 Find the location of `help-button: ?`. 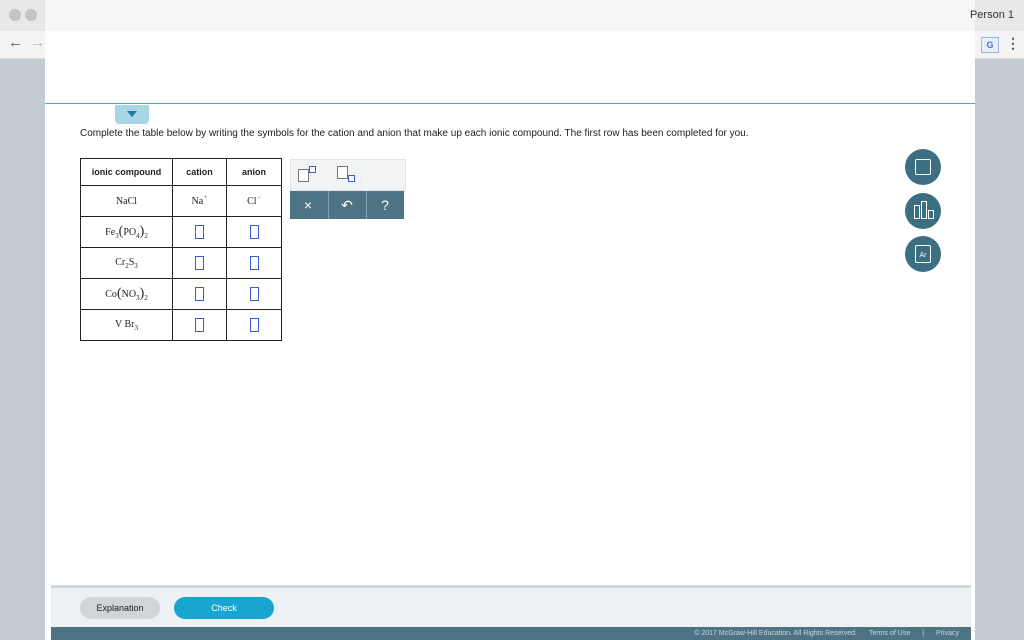

help-button: ? is located at coordinates (384, 205).